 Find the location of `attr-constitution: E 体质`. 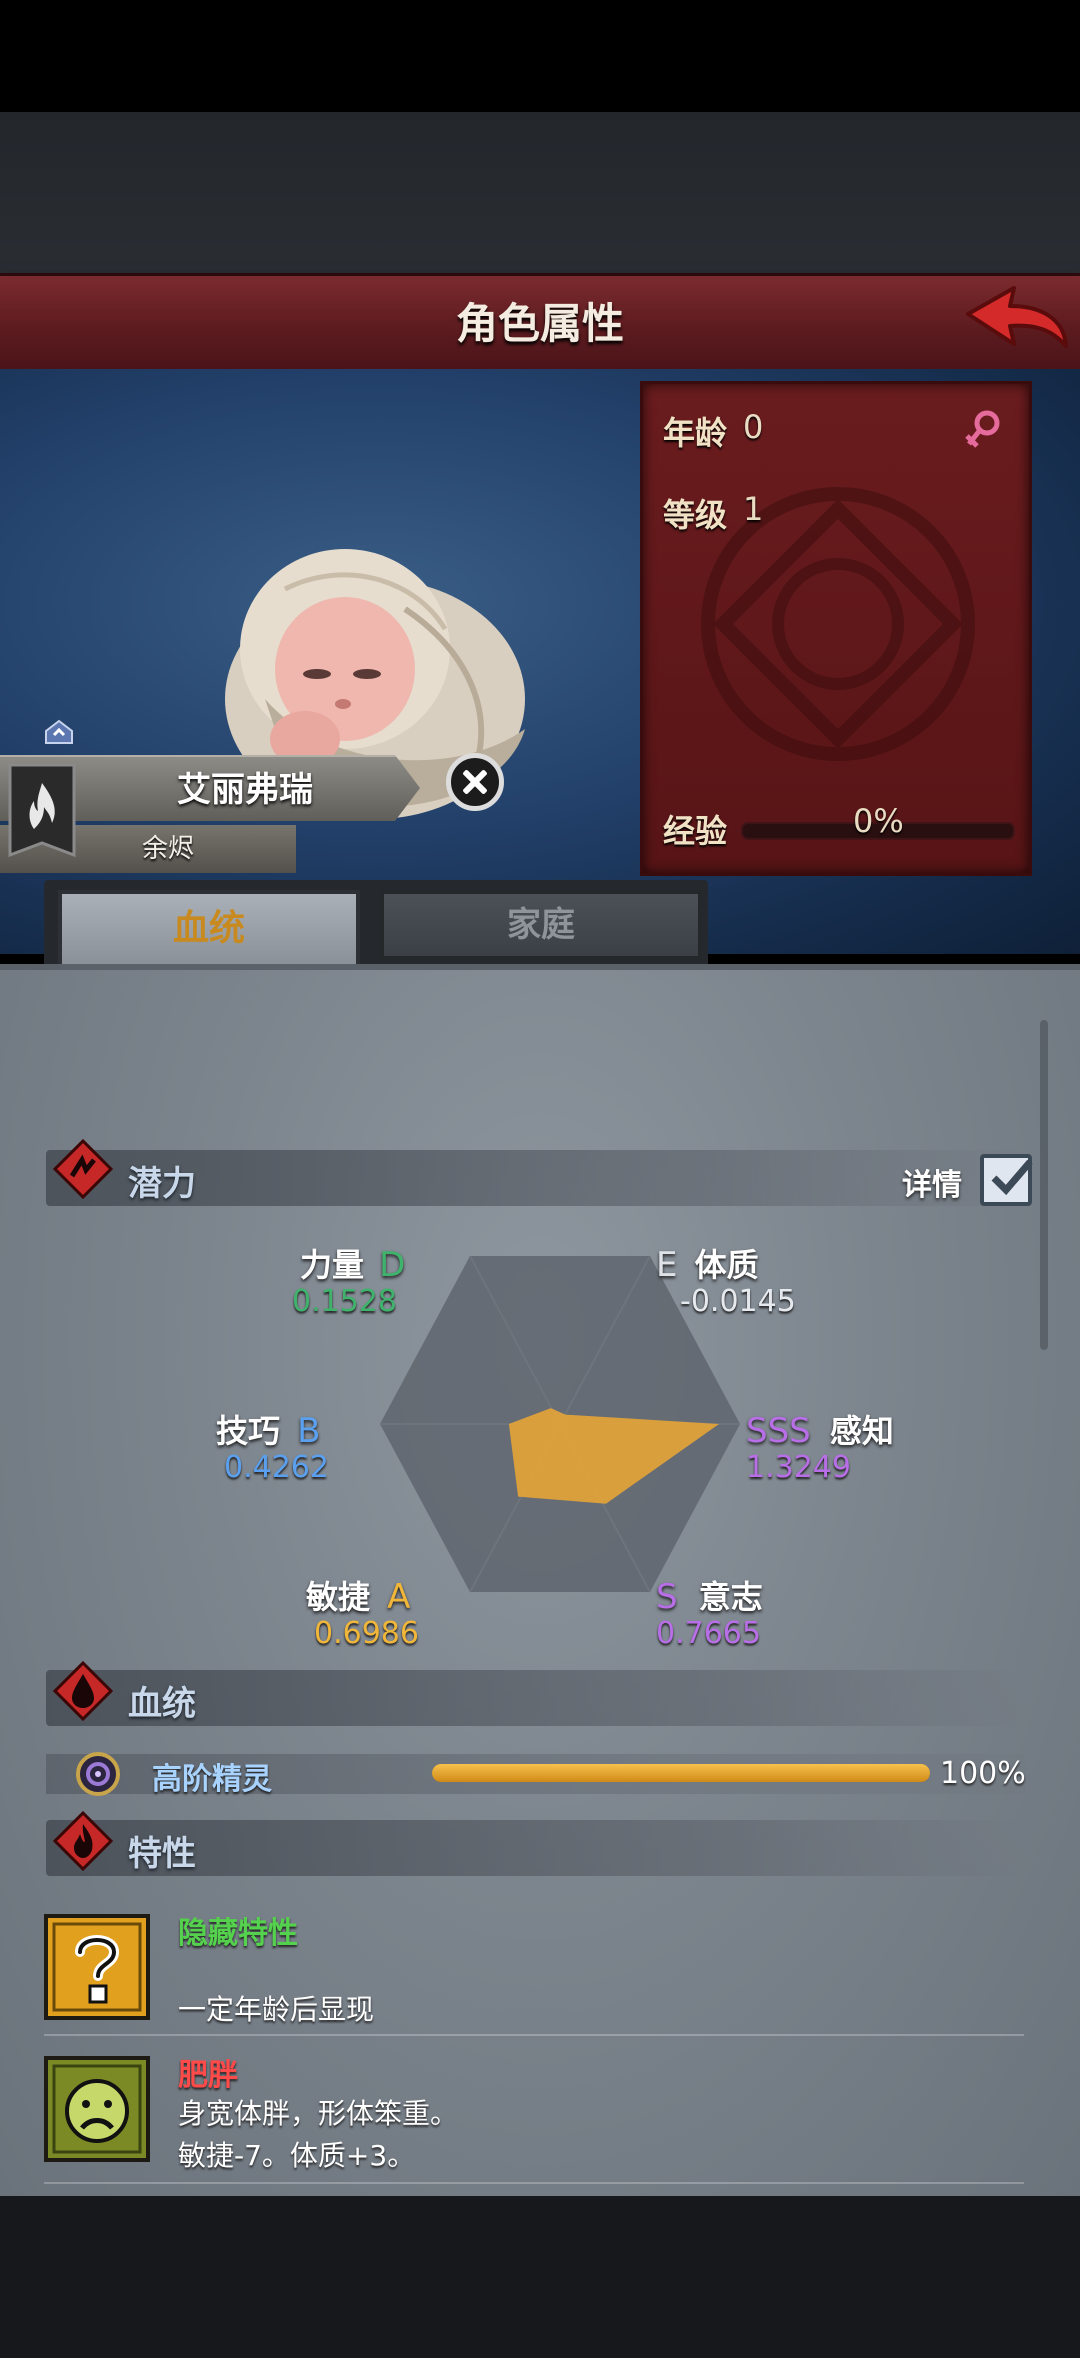

attr-constitution: E 体质 is located at coordinates (707, 1265).